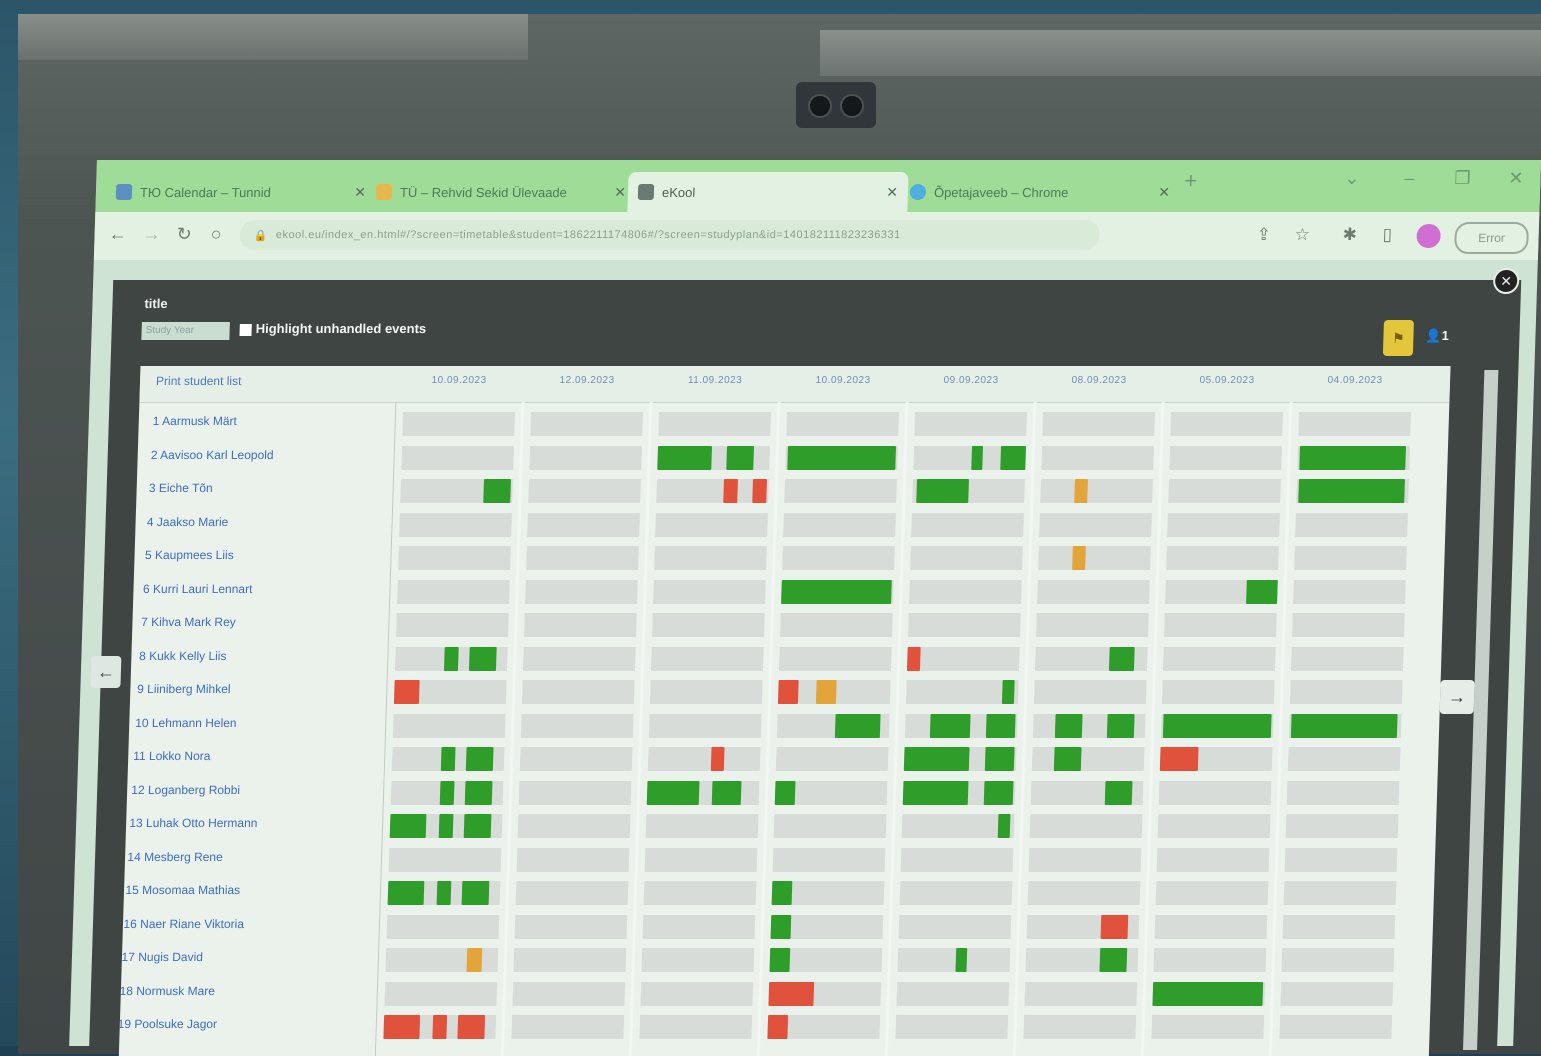 The width and height of the screenshot is (1541, 1056). What do you see at coordinates (188, 522) in the screenshot?
I see `student-name-link: 4 Jaakso Marie` at bounding box center [188, 522].